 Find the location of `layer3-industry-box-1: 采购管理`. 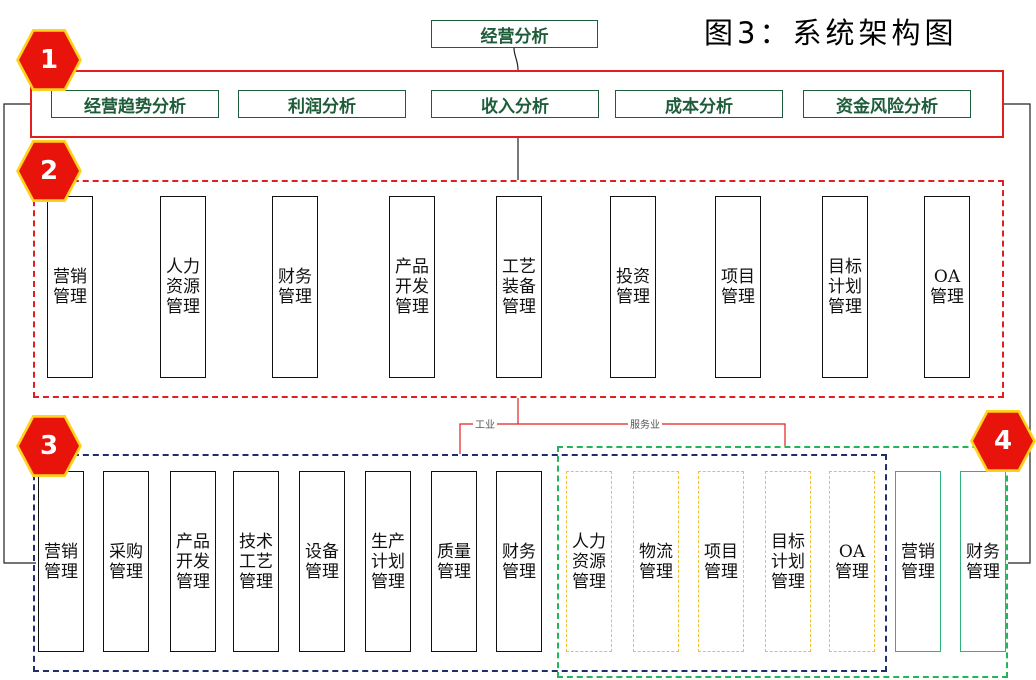

layer3-industry-box-1: 采购管理 is located at coordinates (126, 561).